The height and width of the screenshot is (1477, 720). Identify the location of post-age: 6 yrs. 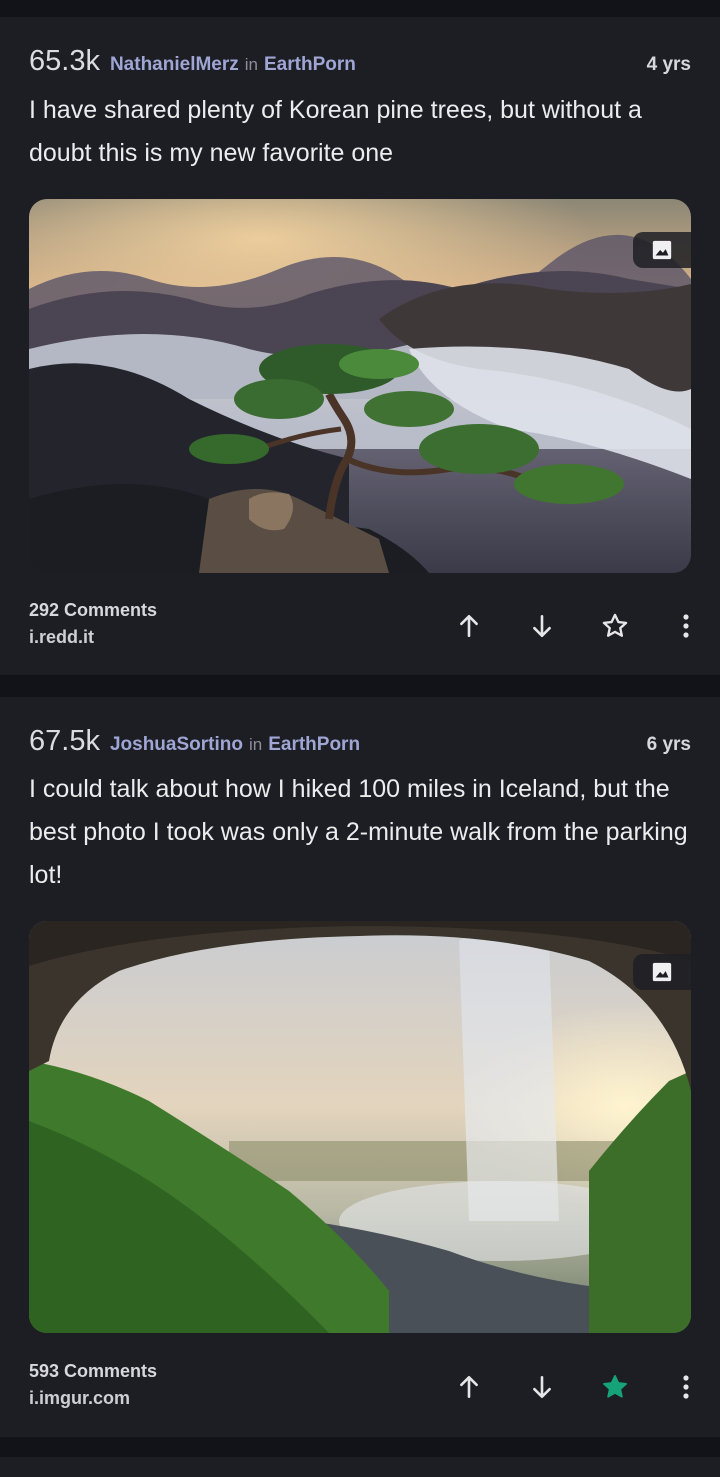
(668, 744).